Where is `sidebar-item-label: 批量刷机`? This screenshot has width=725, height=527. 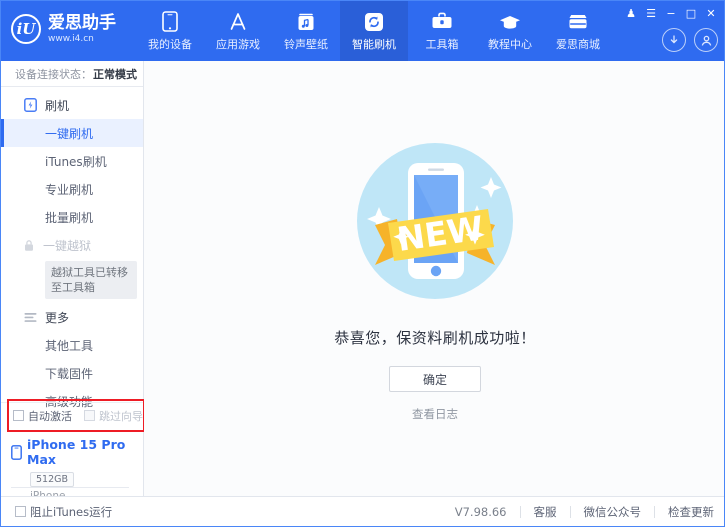
sidebar-item-label: 批量刷机 is located at coordinates (69, 217).